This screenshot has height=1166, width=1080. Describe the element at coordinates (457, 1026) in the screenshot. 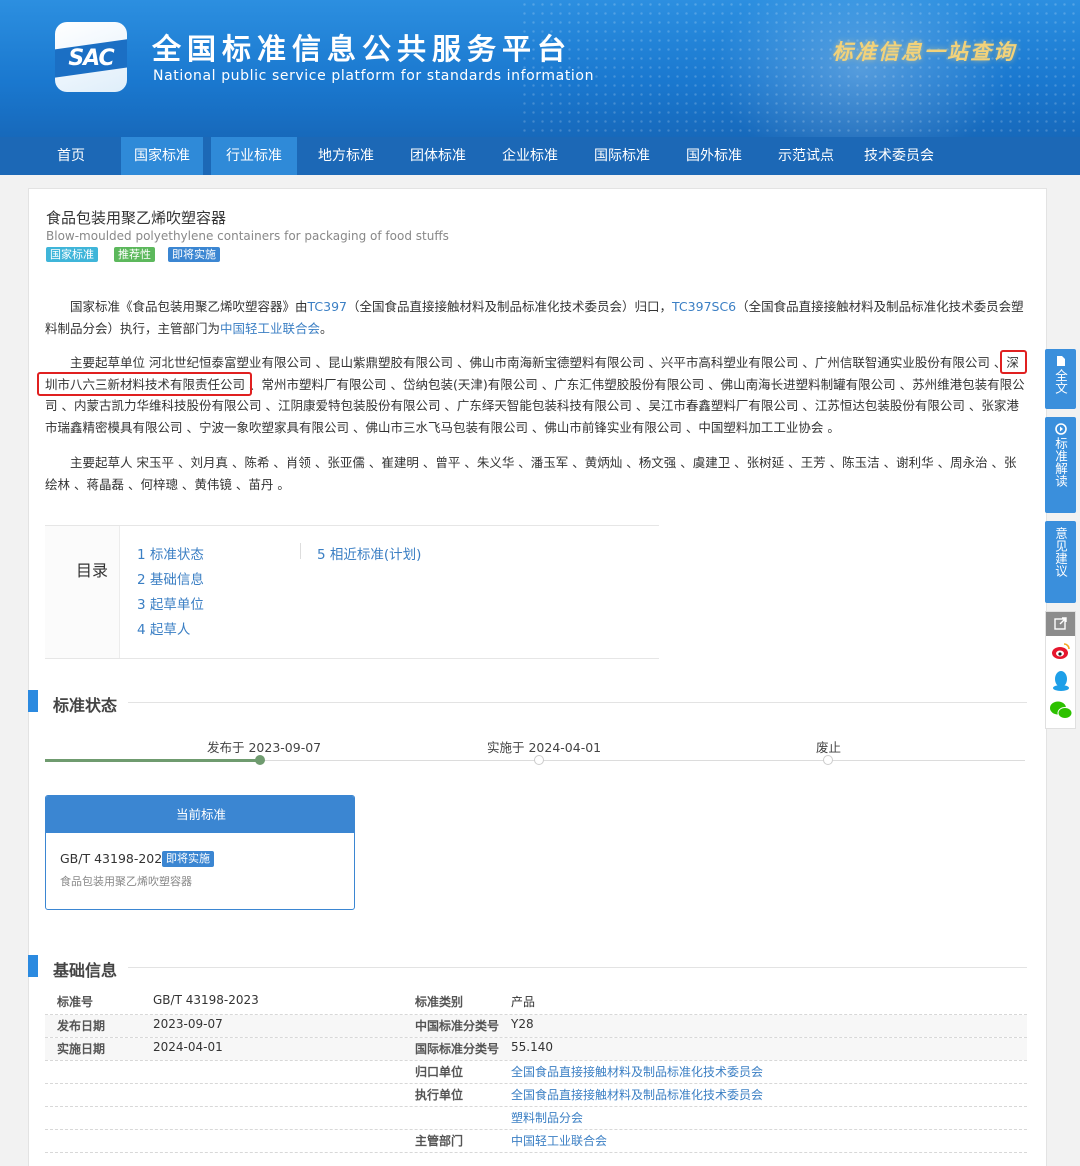

I see `label-ccs: 中国标准分类号` at that location.